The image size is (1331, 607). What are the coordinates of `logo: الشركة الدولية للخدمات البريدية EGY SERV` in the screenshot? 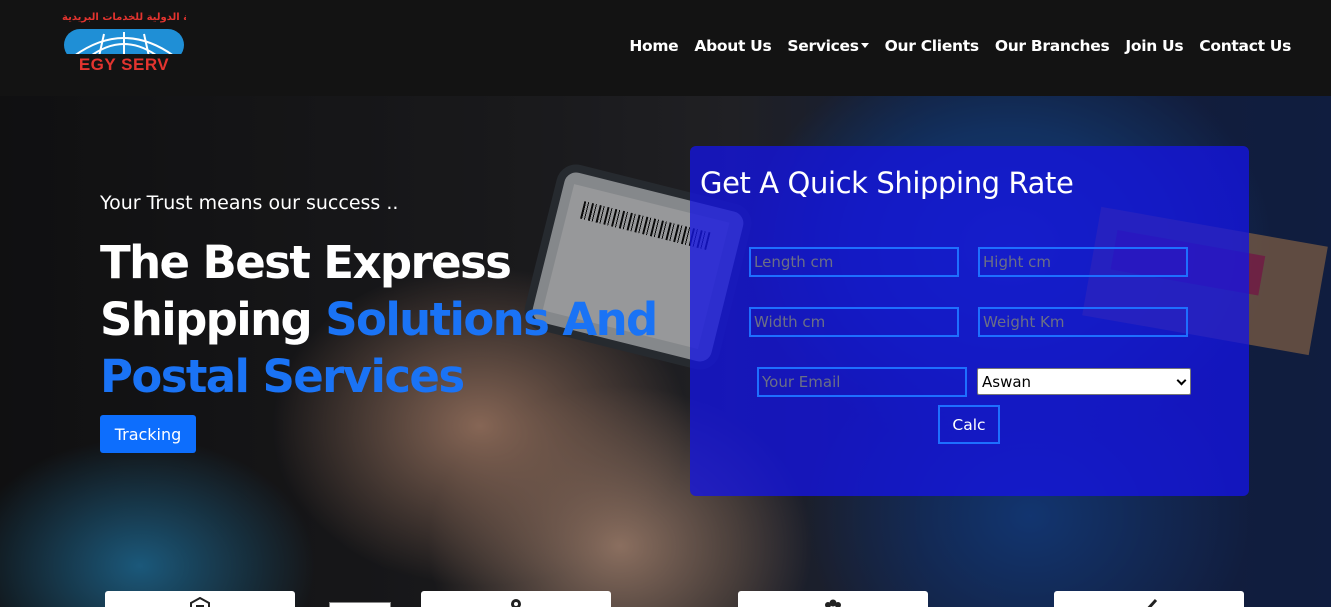 It's located at (124, 44).